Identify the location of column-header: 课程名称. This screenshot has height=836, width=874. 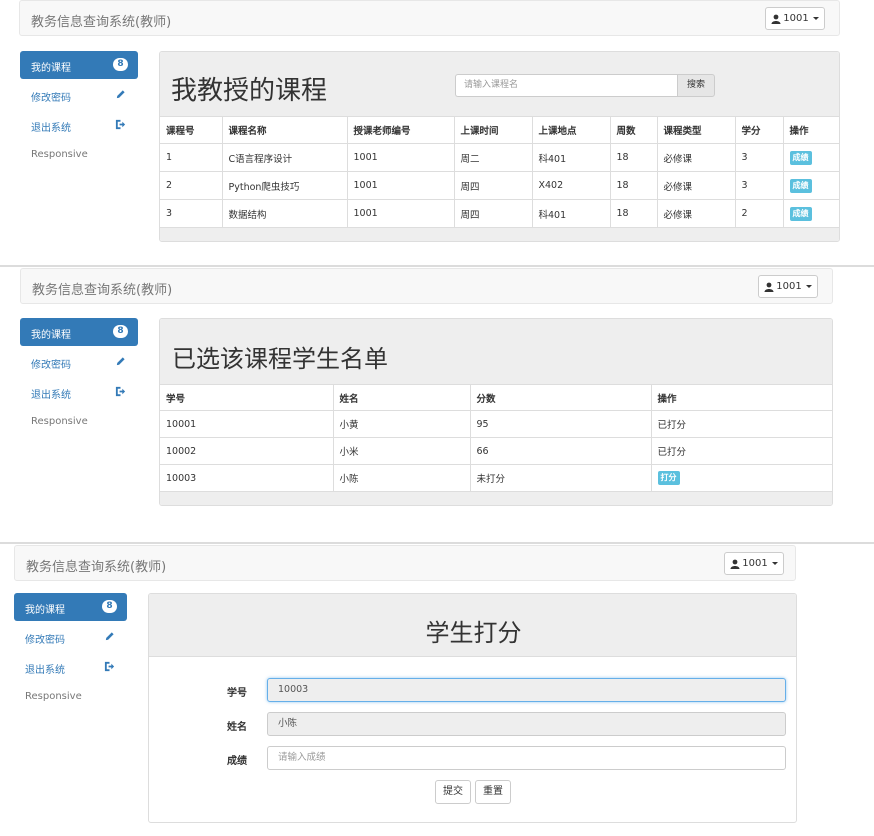
(284, 130).